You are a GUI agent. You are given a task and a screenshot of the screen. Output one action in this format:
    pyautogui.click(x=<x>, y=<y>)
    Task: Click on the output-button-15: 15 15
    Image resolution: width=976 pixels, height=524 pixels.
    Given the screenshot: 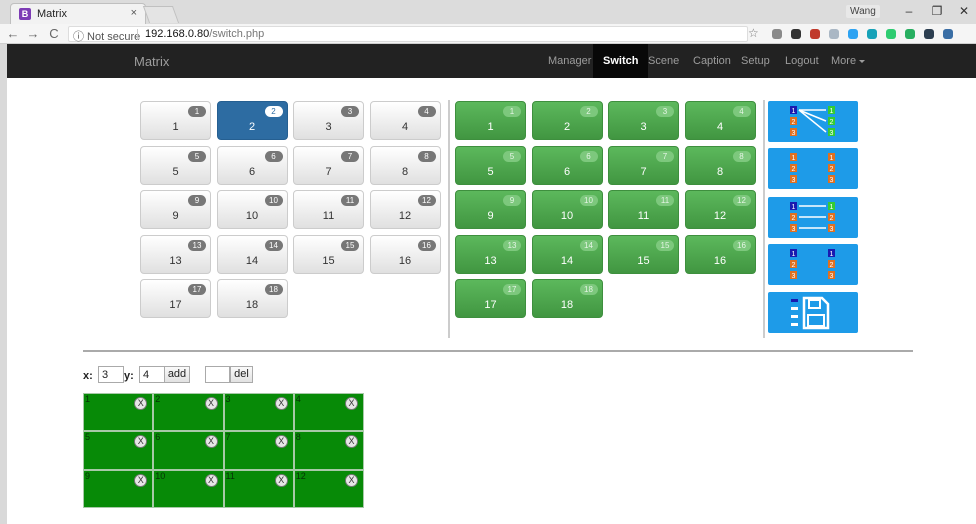 What is the action you would take?
    pyautogui.click(x=643, y=254)
    